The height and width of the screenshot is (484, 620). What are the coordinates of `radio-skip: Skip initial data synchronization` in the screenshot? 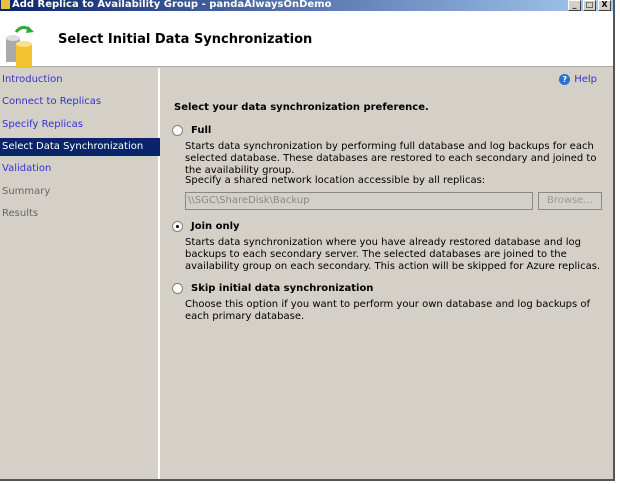 It's located at (272, 288).